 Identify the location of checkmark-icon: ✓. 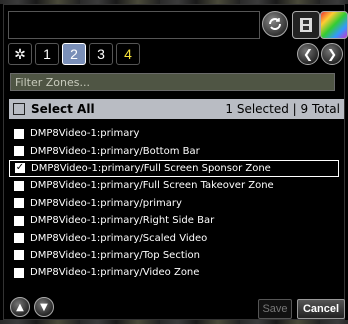
(20, 168).